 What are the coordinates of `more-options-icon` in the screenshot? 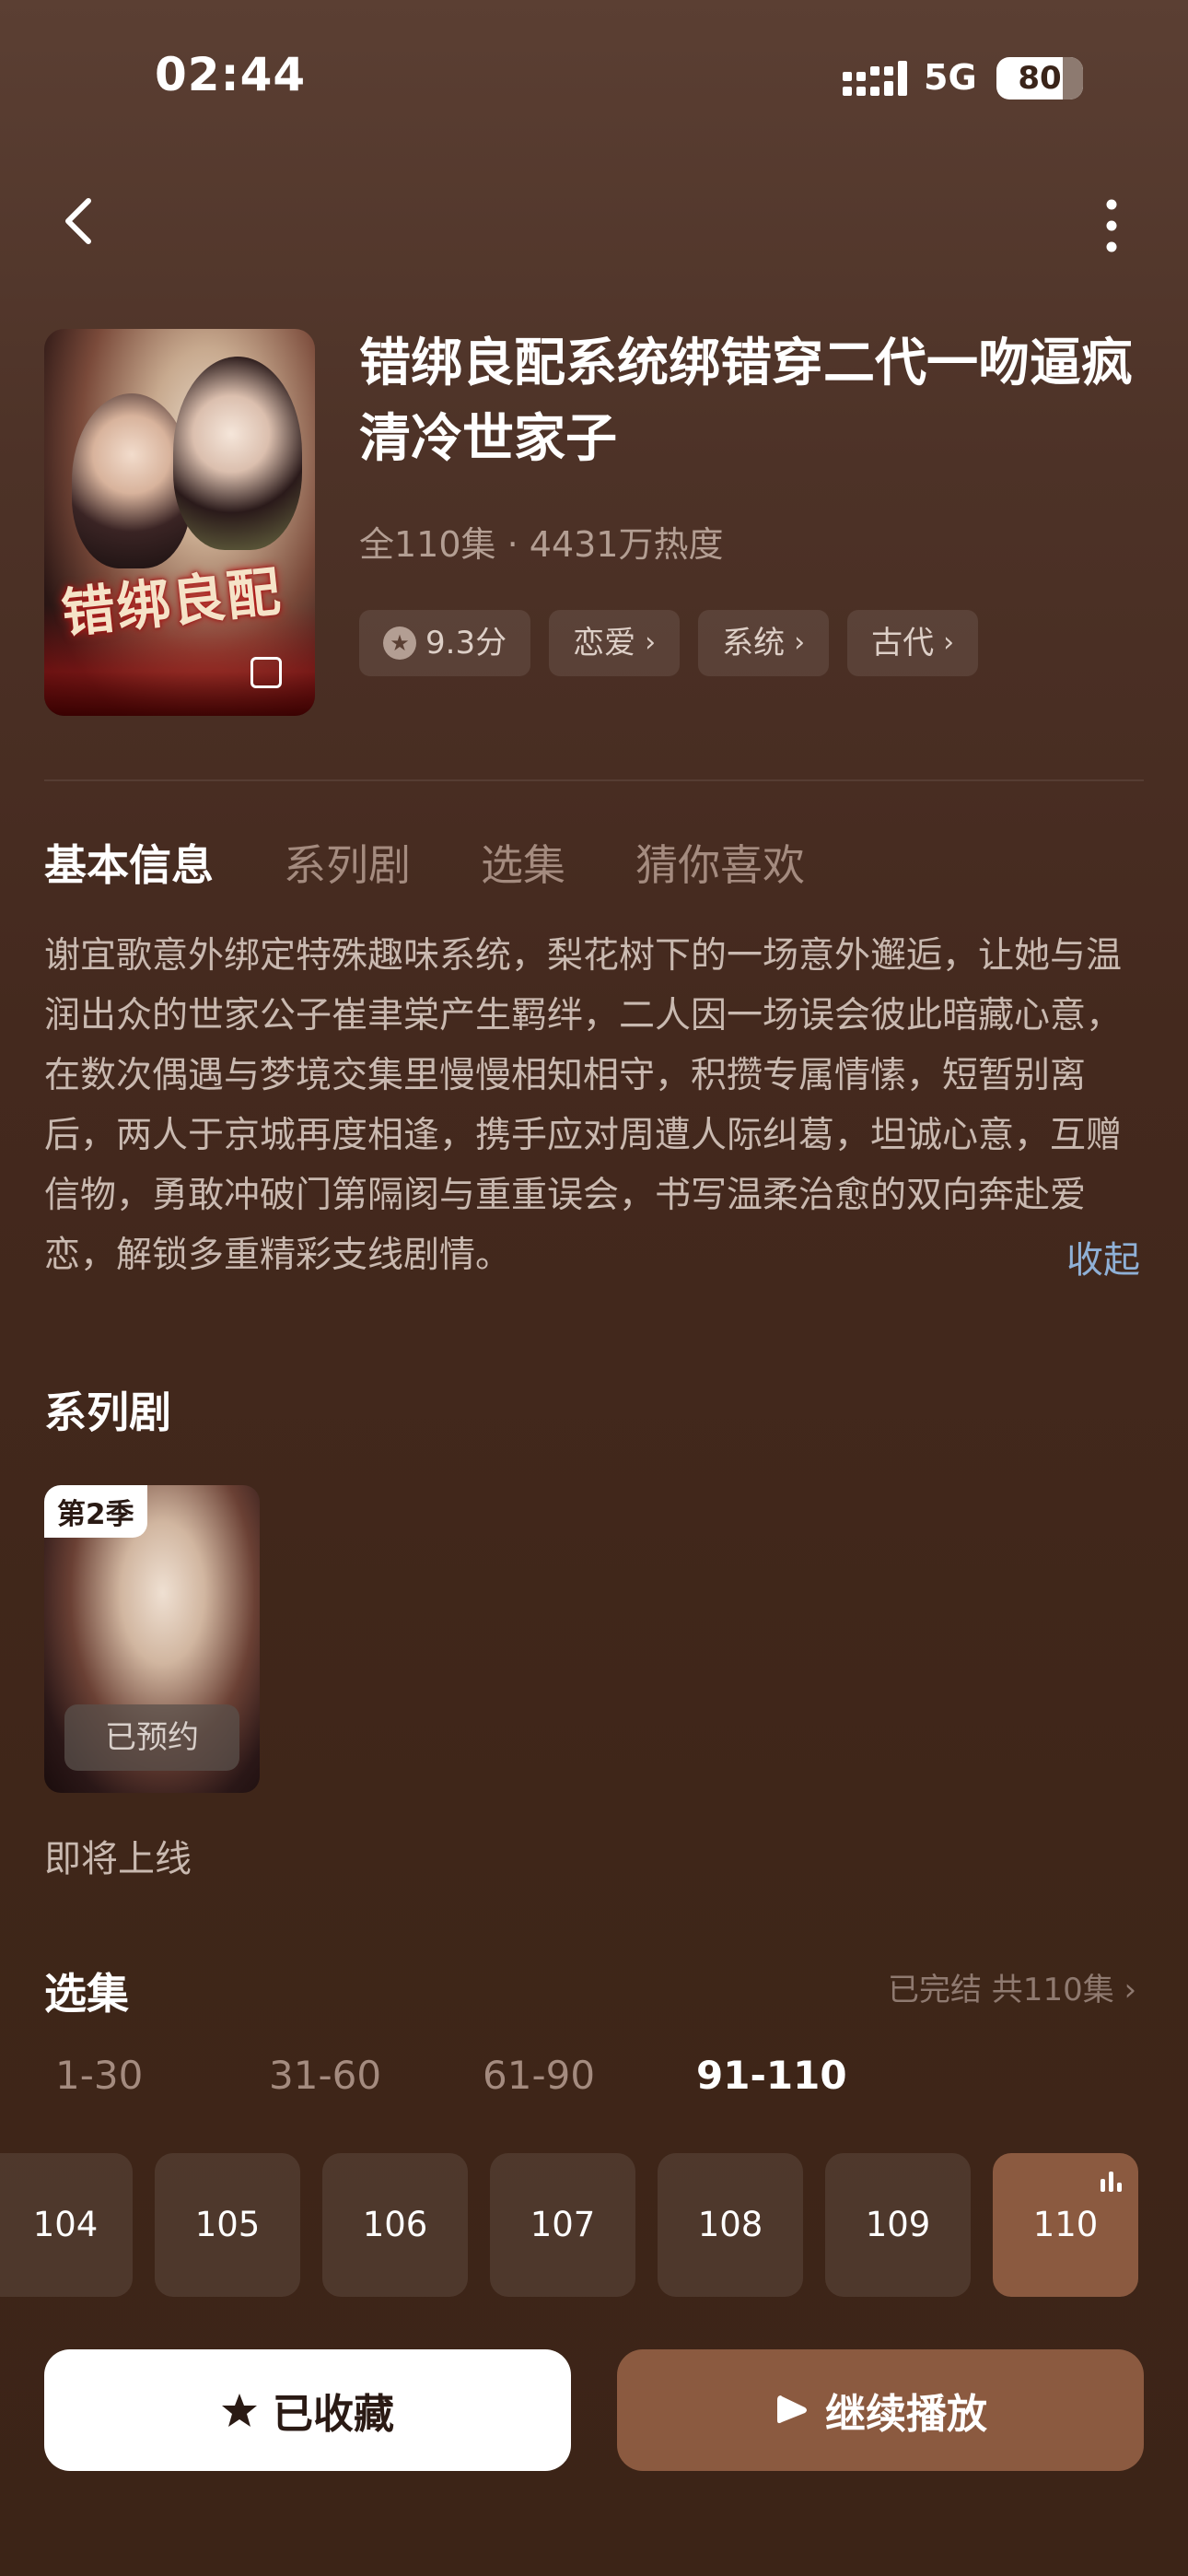 It's located at (1112, 225).